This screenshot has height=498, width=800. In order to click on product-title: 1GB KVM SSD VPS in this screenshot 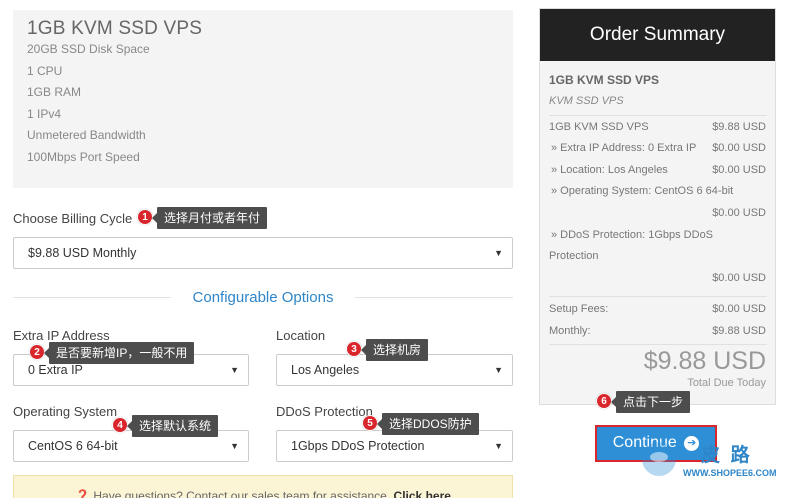, I will do `click(115, 28)`.